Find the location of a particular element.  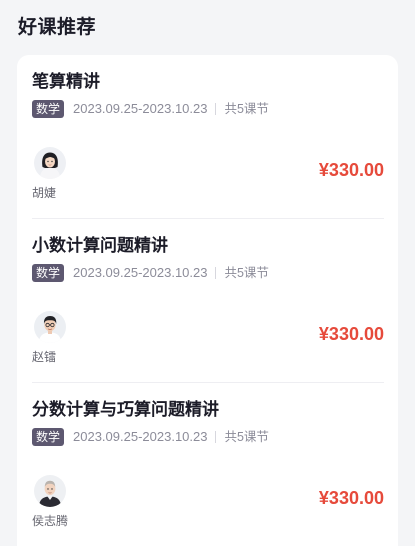

course-title: 小数计算问题精讲 is located at coordinates (100, 245).